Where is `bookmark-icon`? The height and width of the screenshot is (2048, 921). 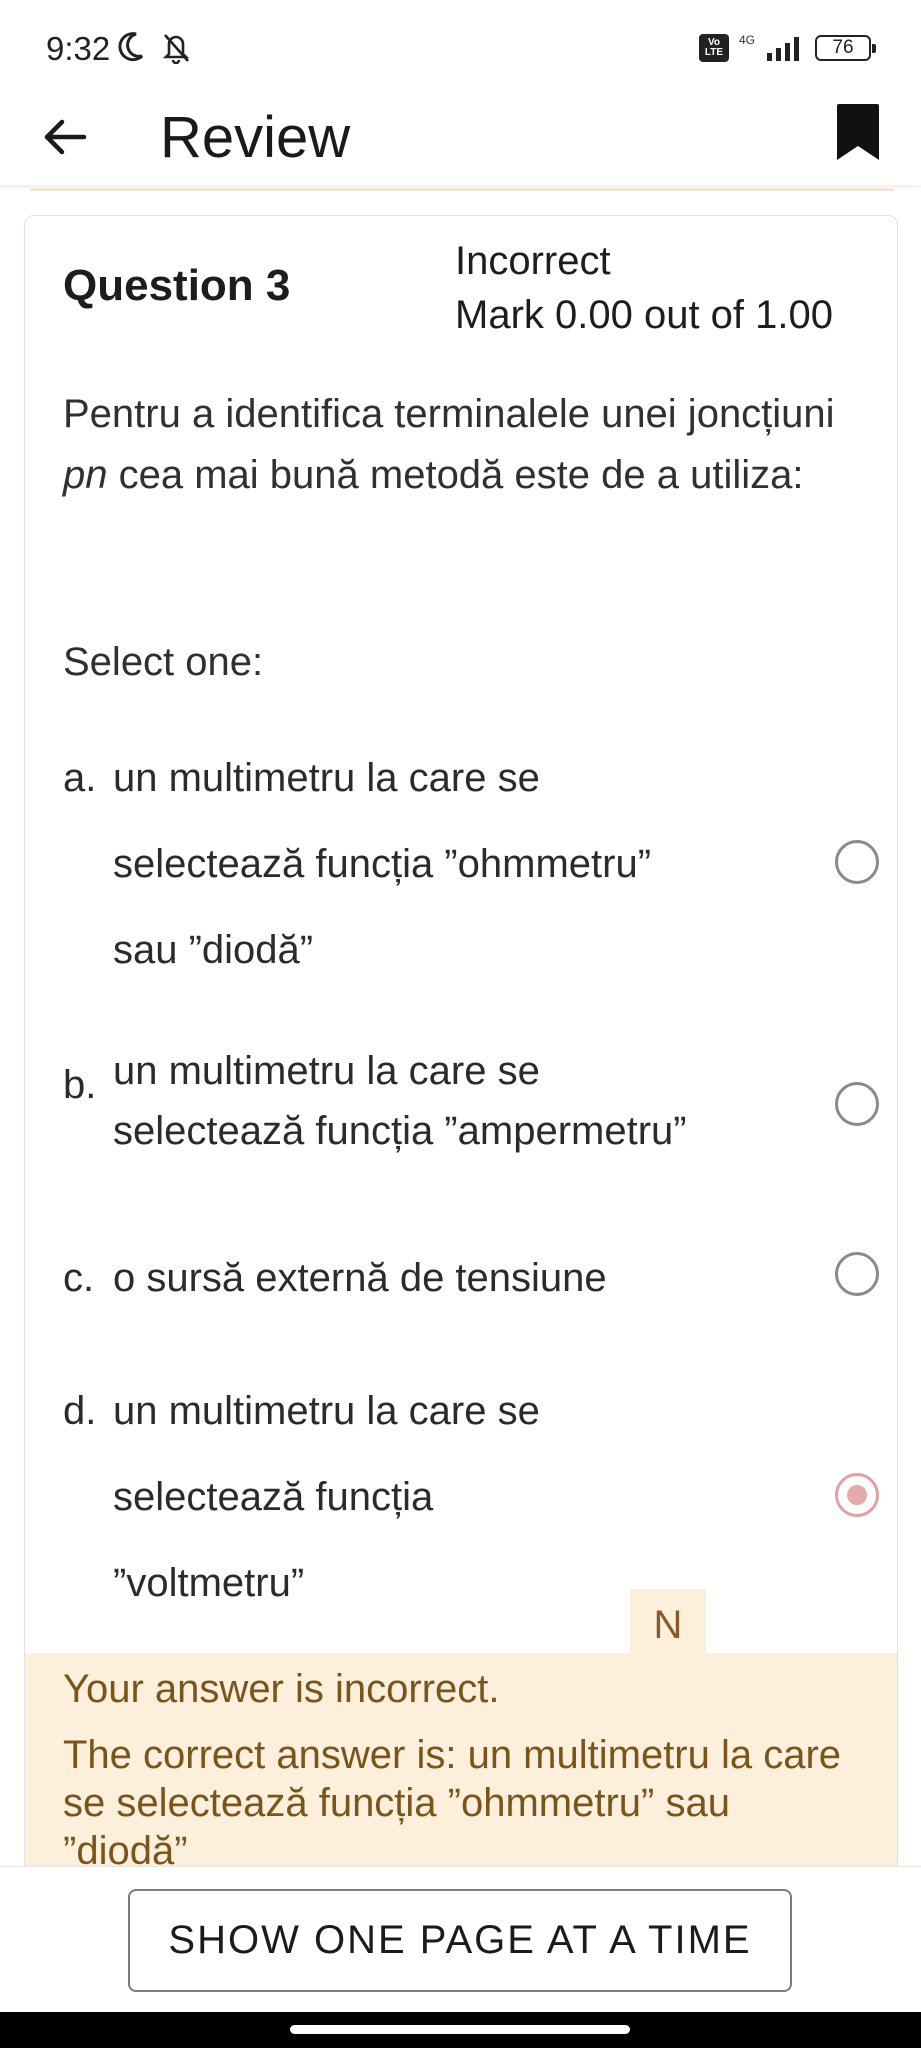 bookmark-icon is located at coordinates (858, 132).